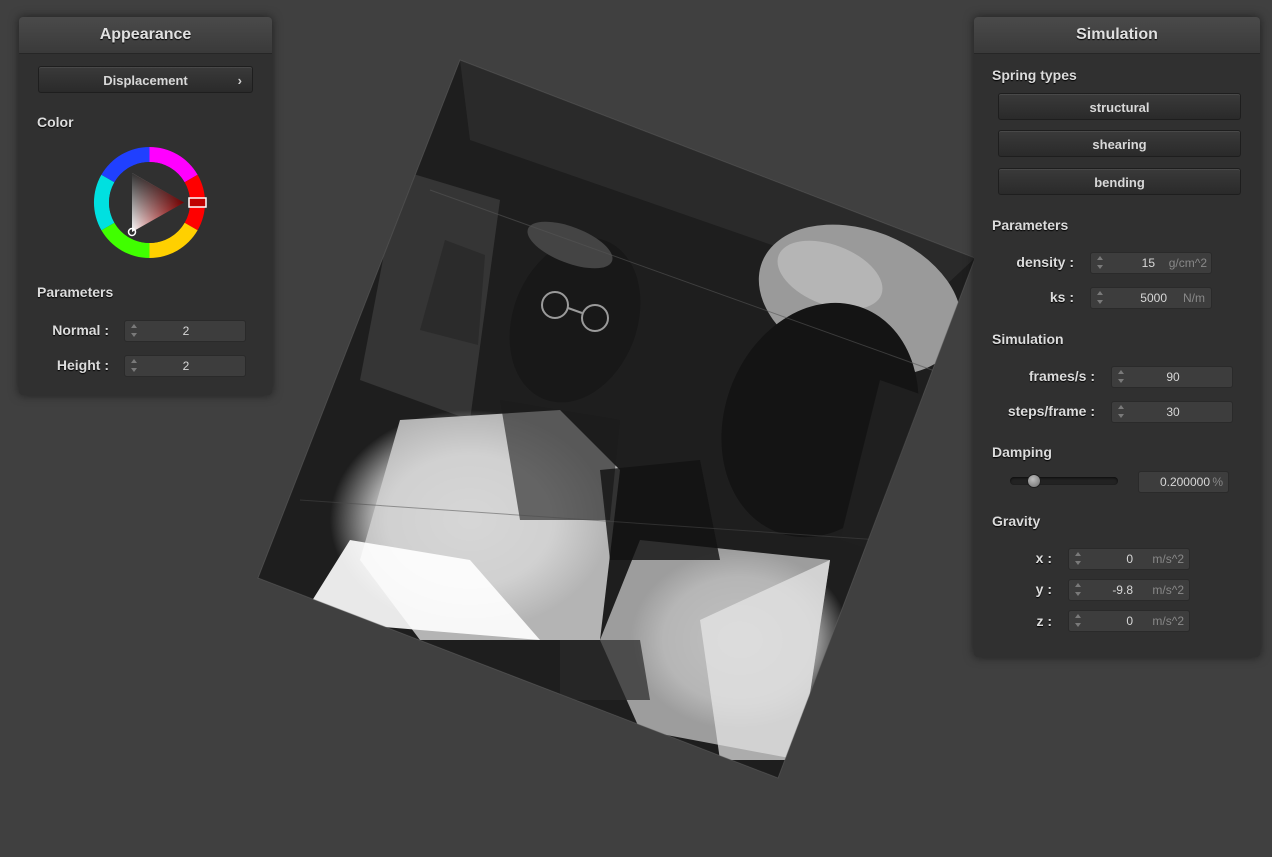 This screenshot has width=1272, height=857. Describe the element at coordinates (1122, 590) in the screenshot. I see `gravity-y-value: -9.8` at that location.